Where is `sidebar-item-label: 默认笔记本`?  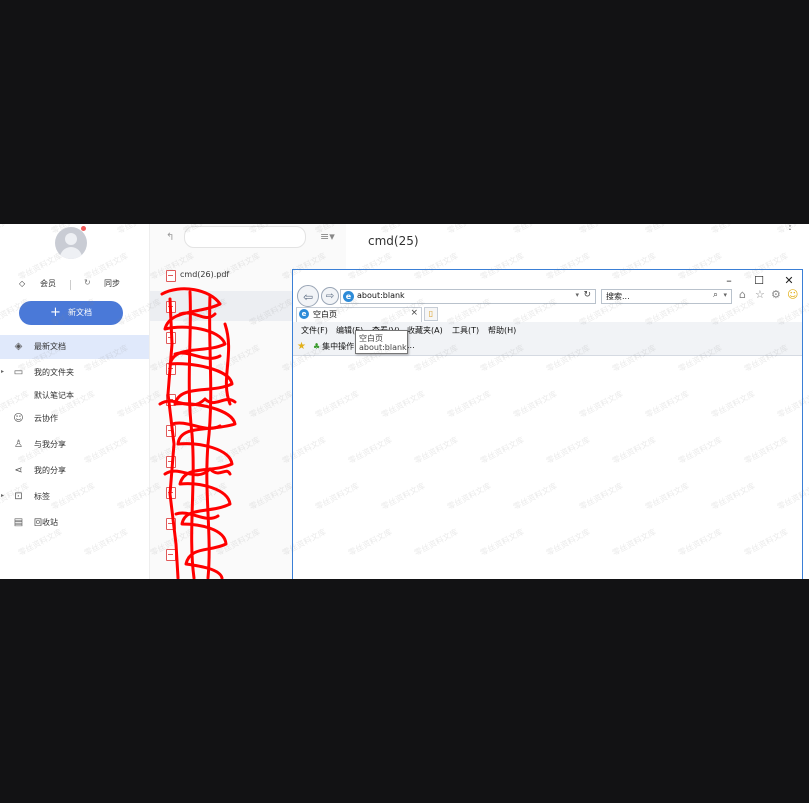
sidebar-item-label: 默认笔记本 is located at coordinates (54, 395).